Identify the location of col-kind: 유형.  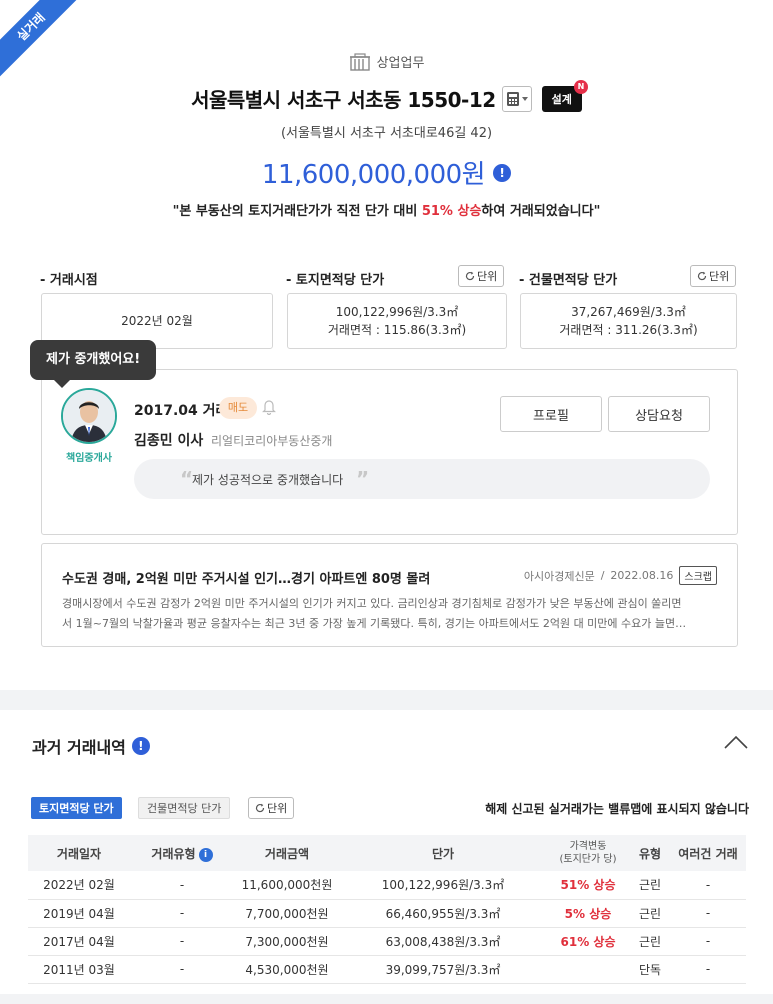
(650, 853).